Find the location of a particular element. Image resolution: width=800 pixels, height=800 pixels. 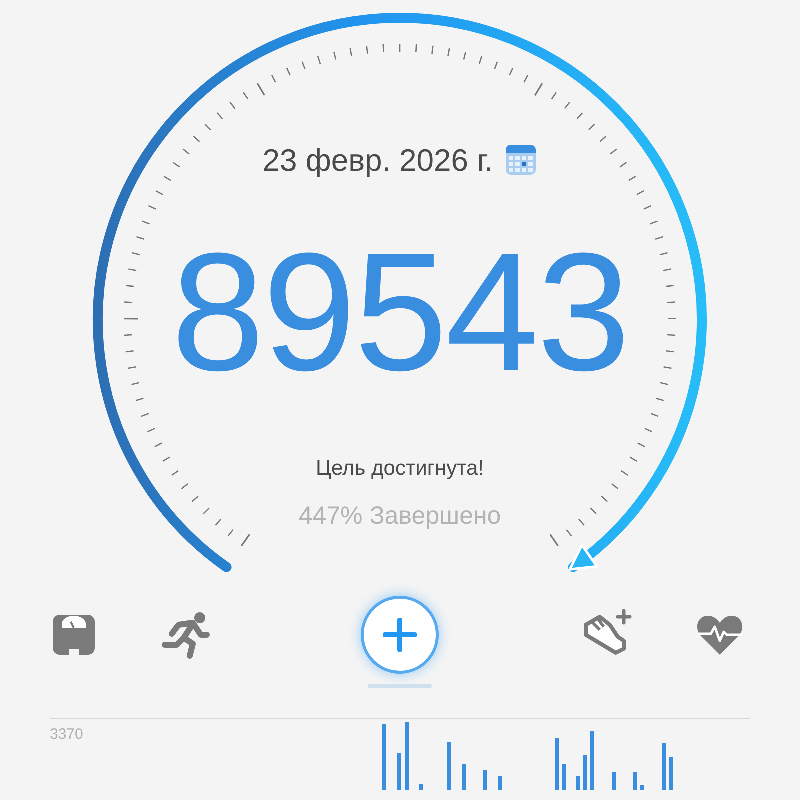

date-label: 23 февр. 2026 г. is located at coordinates (378, 160).